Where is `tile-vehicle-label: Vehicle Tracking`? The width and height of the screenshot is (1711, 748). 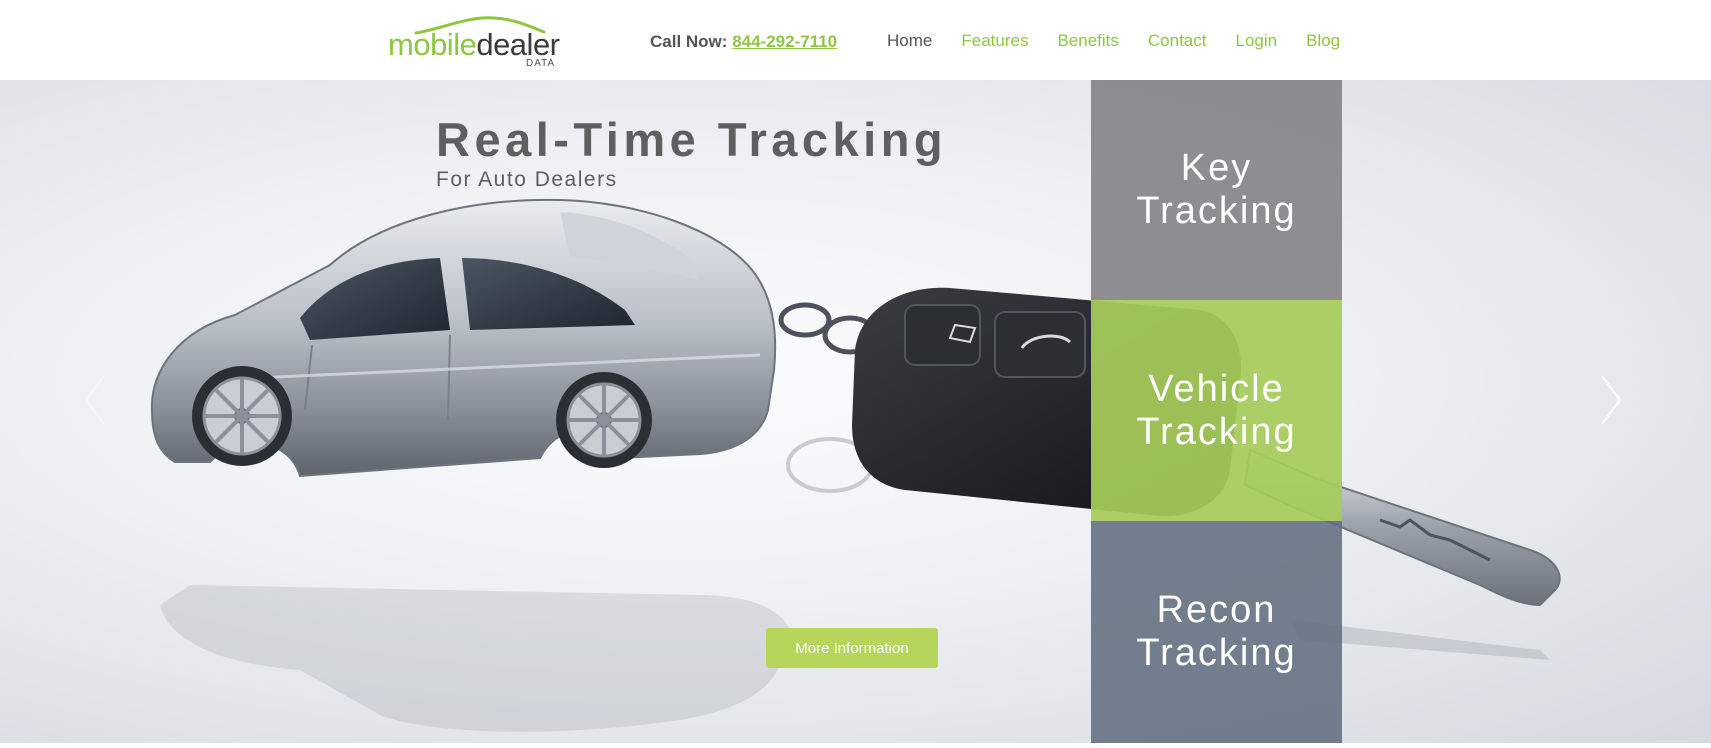
tile-vehicle-label: Vehicle Tracking is located at coordinates (1216, 411).